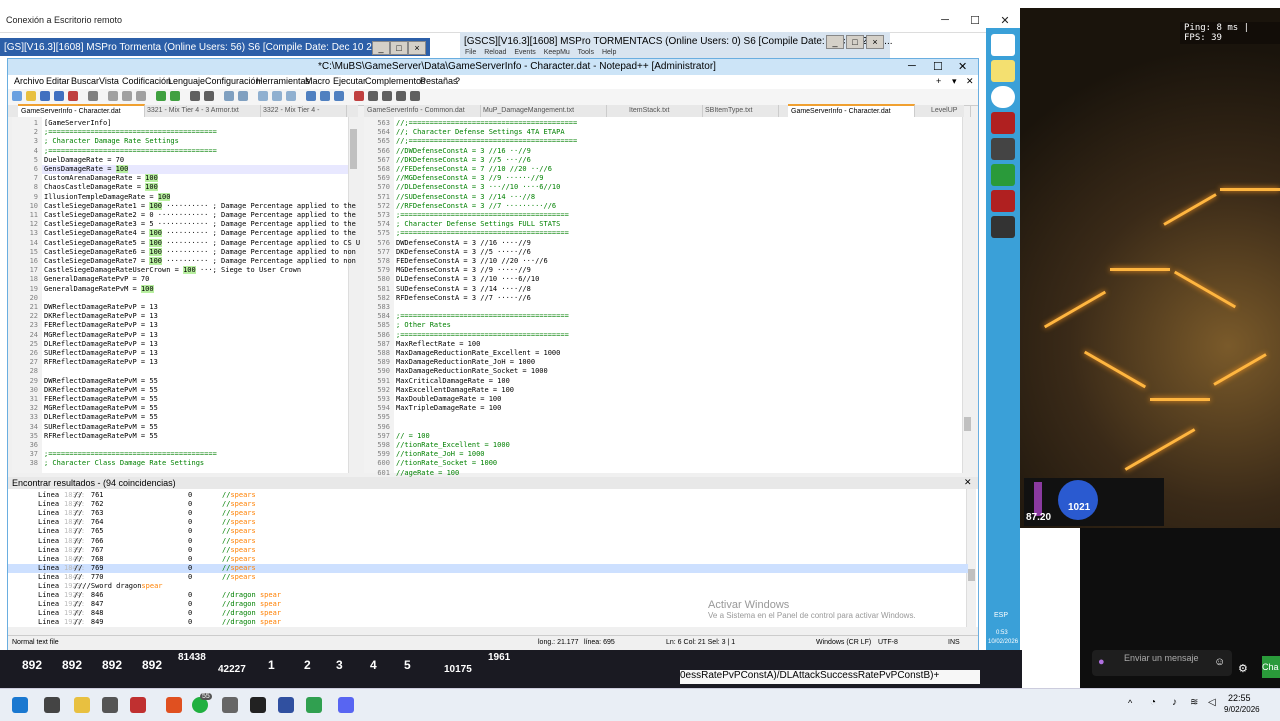  Describe the element at coordinates (29, 81) in the screenshot. I see `menu-archivo: Archivo` at that location.